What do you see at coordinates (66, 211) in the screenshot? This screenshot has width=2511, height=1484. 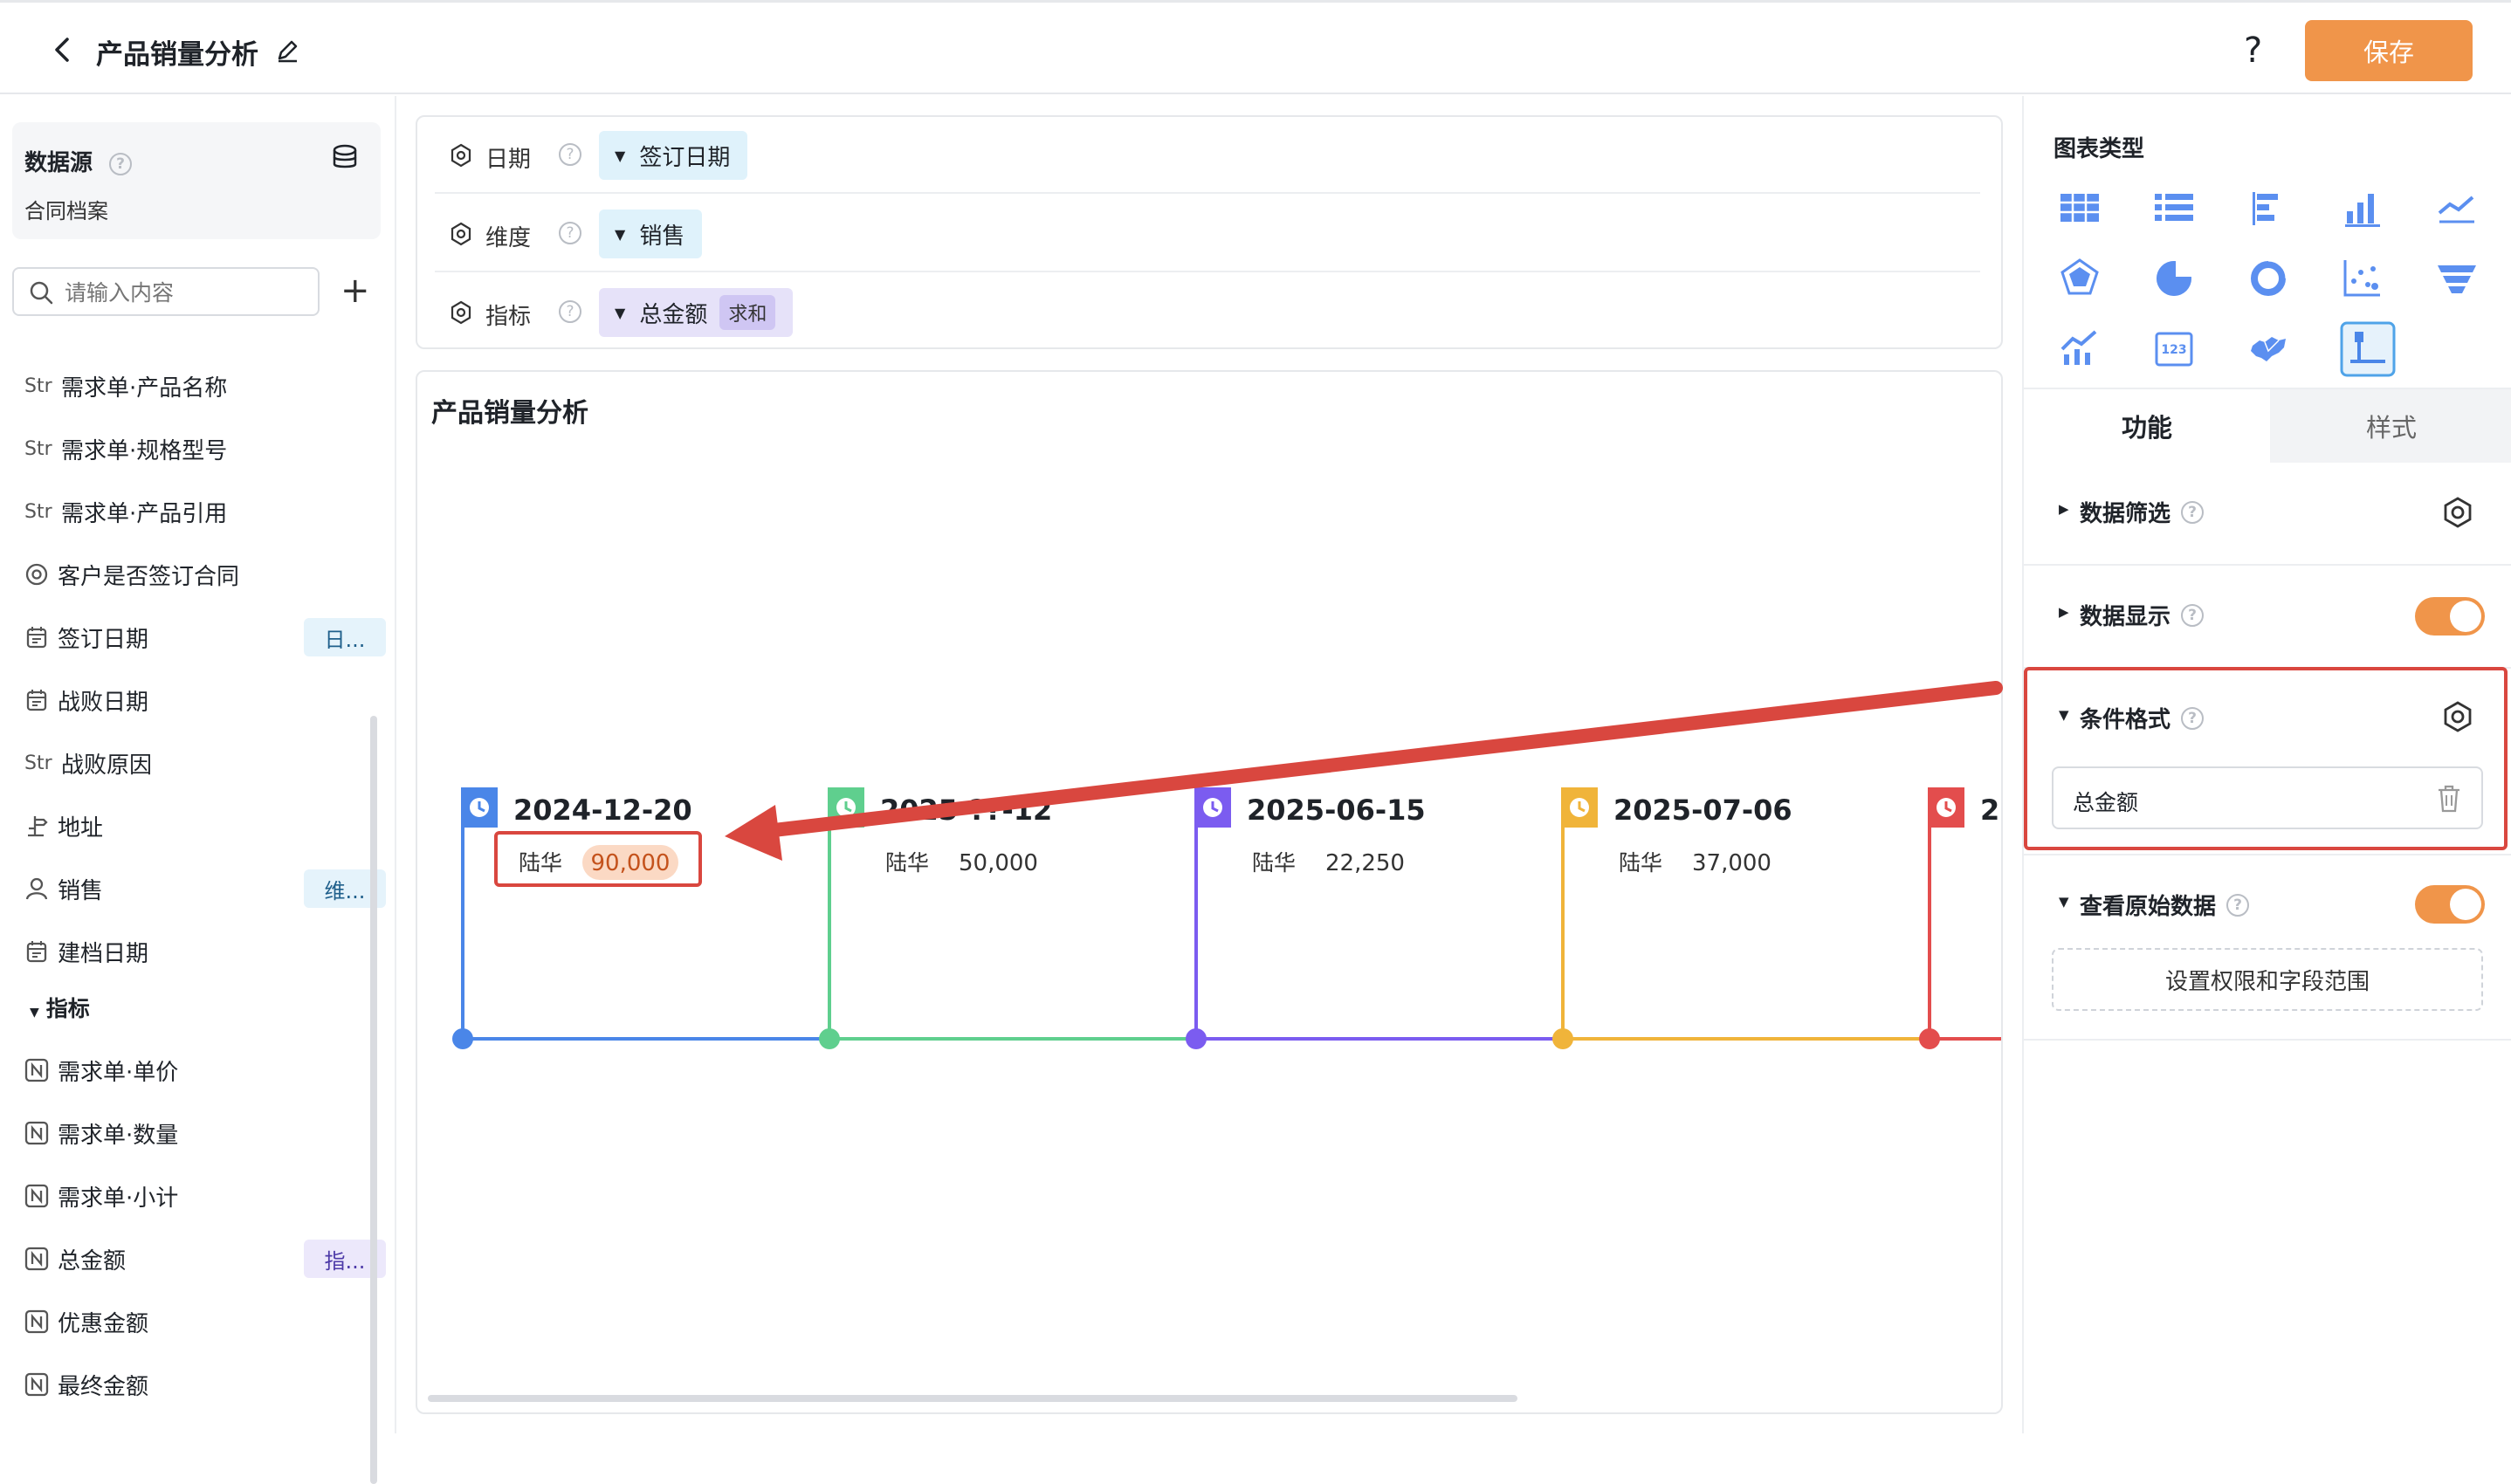 I see `datasource-name: 合同档案` at bounding box center [66, 211].